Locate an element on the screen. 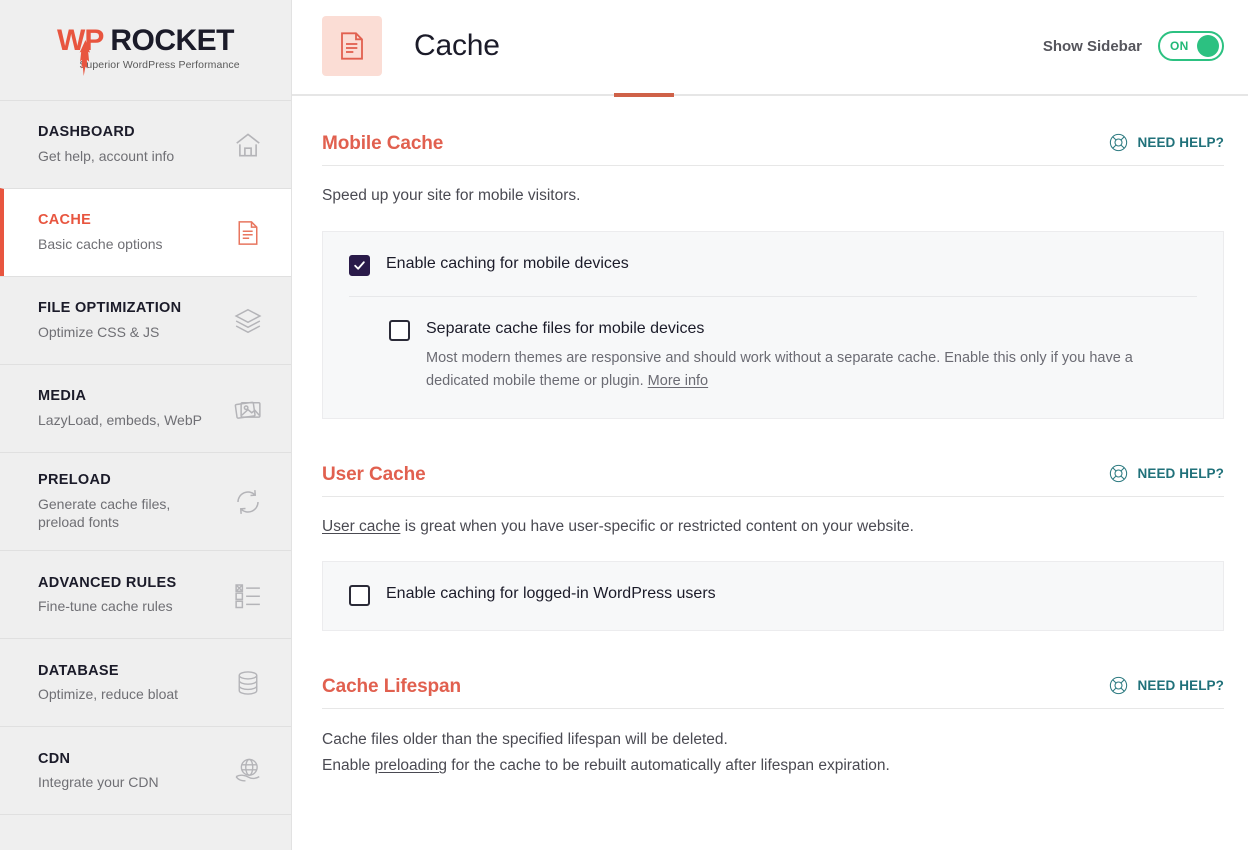 This screenshot has width=1248, height=850. sidebar-item-title: DASHBOARD is located at coordinates (86, 132).